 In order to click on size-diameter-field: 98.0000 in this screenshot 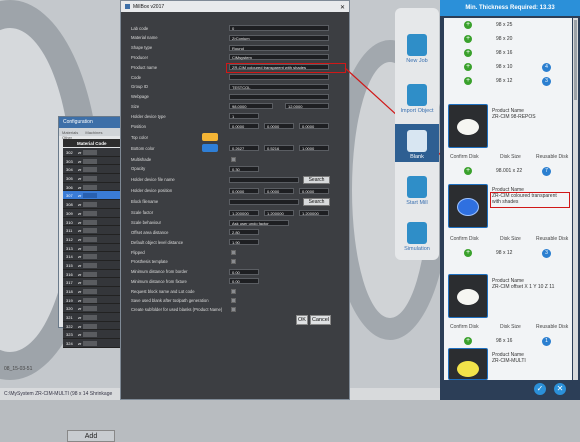, I will do `click(251, 106)`.